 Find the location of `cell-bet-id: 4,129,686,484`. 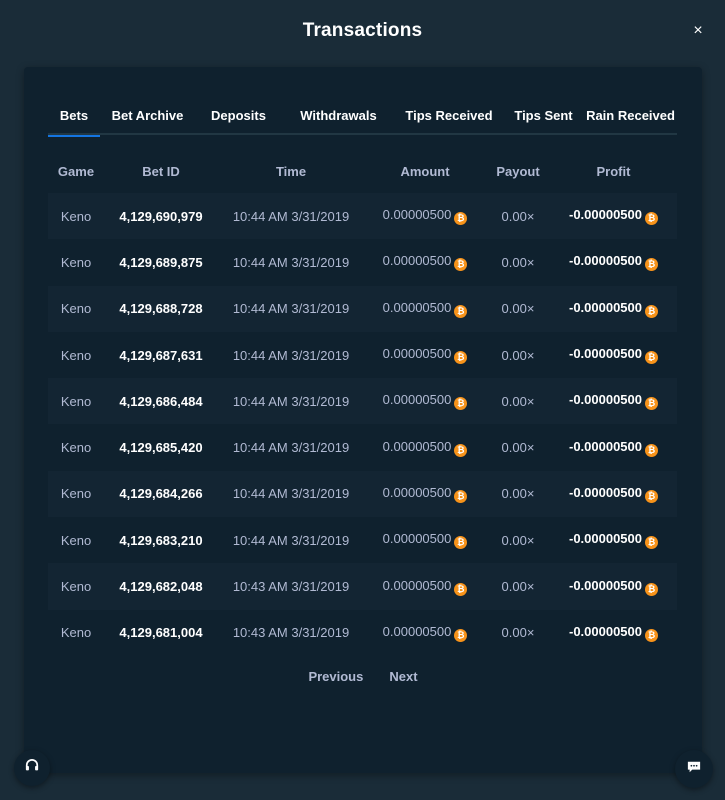

cell-bet-id: 4,129,686,484 is located at coordinates (161, 401).